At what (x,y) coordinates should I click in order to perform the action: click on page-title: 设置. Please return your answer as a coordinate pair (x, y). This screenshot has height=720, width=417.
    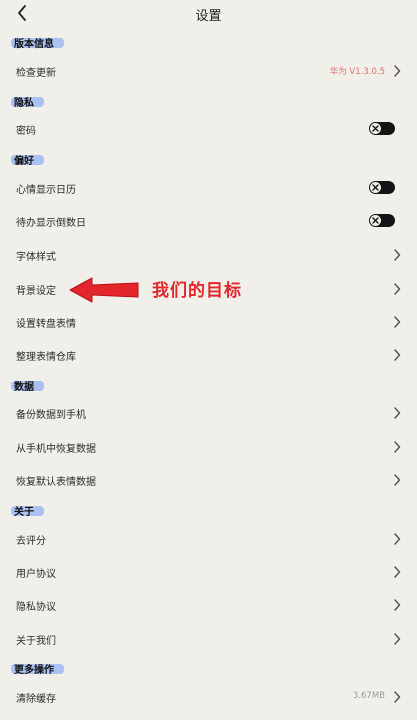
    Looking at the image, I should click on (208, 16).